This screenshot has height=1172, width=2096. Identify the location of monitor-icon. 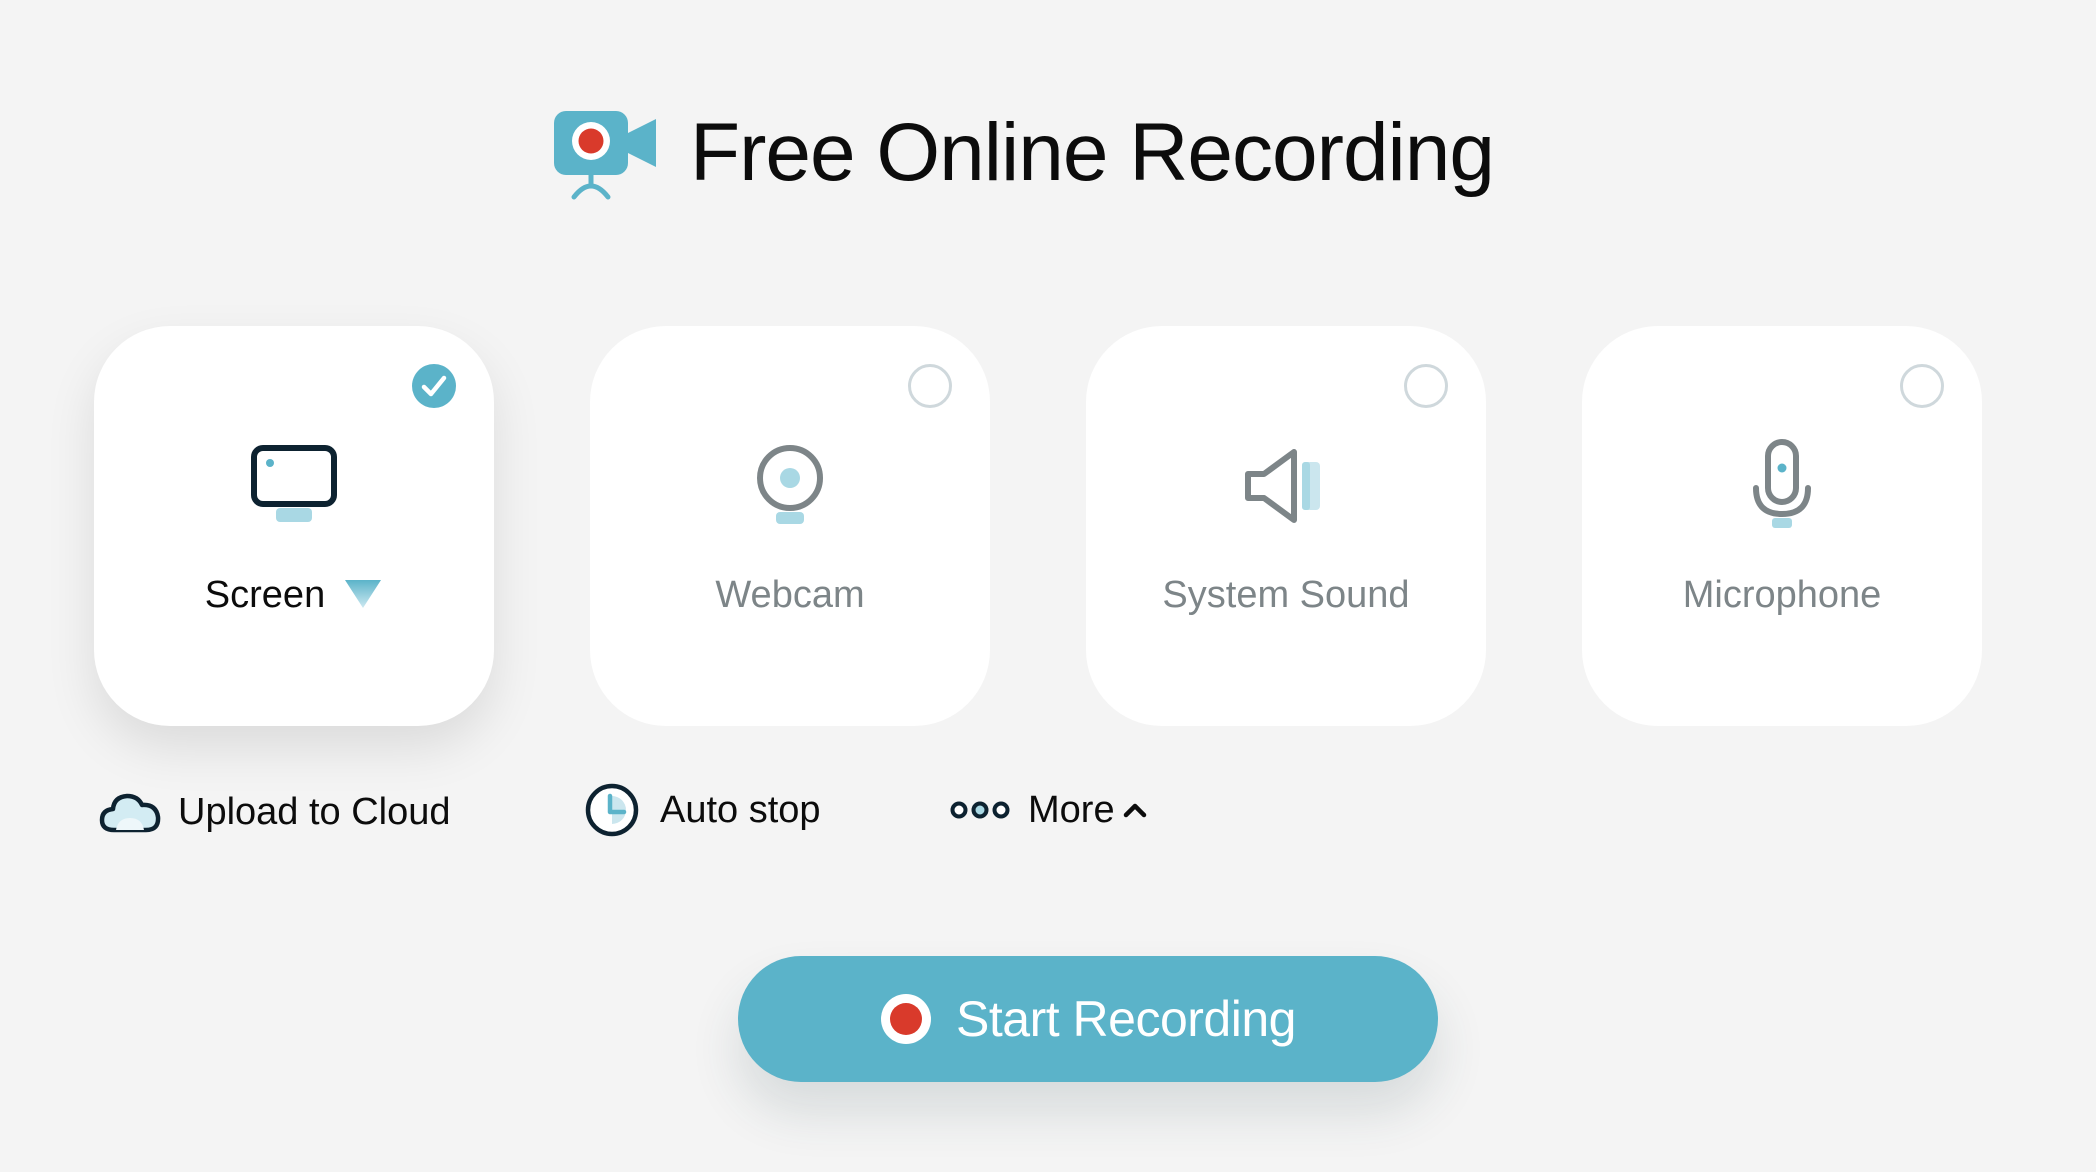
(294, 483).